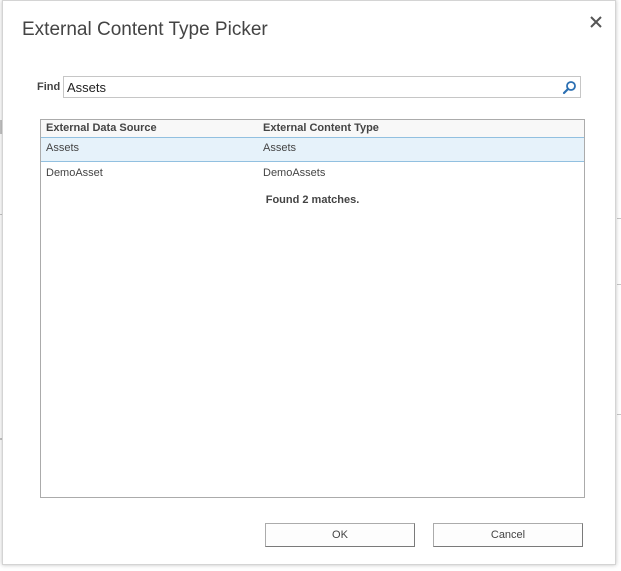 This screenshot has width=621, height=571. Describe the element at coordinates (294, 173) in the screenshot. I see `row-content-type: DemoAssets` at that location.